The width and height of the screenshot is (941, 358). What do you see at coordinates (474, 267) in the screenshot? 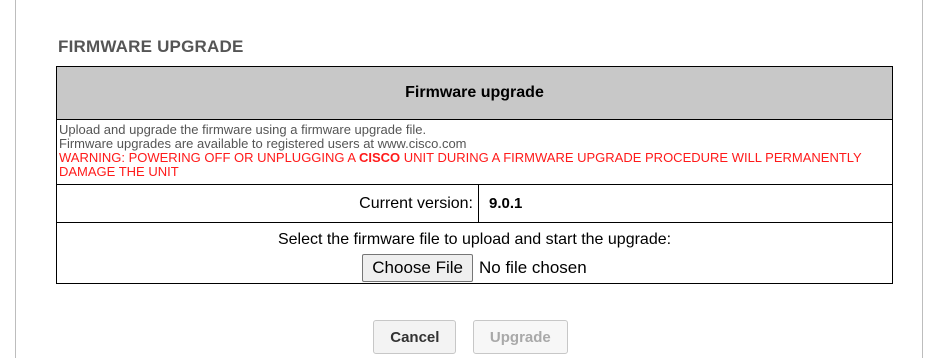
I see `file-input: Choose File No file chosen` at bounding box center [474, 267].